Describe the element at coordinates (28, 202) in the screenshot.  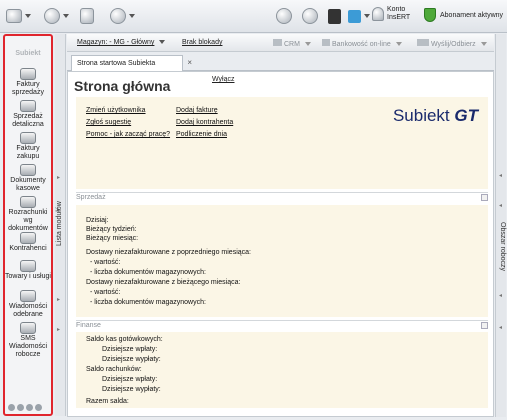
I see `settlement-icon` at that location.